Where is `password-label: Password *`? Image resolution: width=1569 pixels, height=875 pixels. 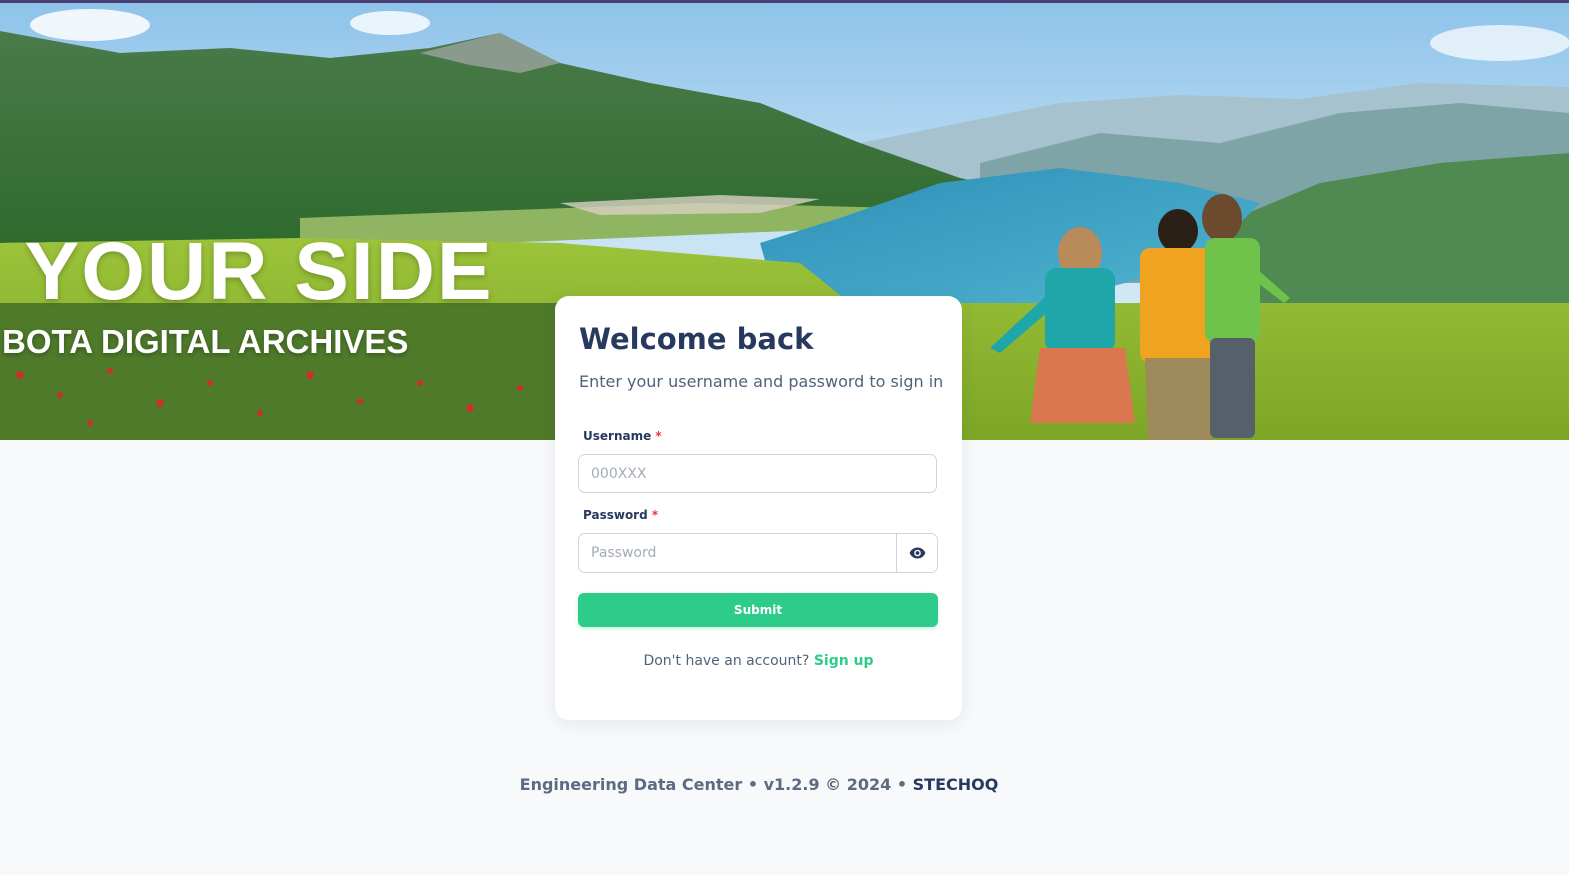
password-label: Password * is located at coordinates (620, 515).